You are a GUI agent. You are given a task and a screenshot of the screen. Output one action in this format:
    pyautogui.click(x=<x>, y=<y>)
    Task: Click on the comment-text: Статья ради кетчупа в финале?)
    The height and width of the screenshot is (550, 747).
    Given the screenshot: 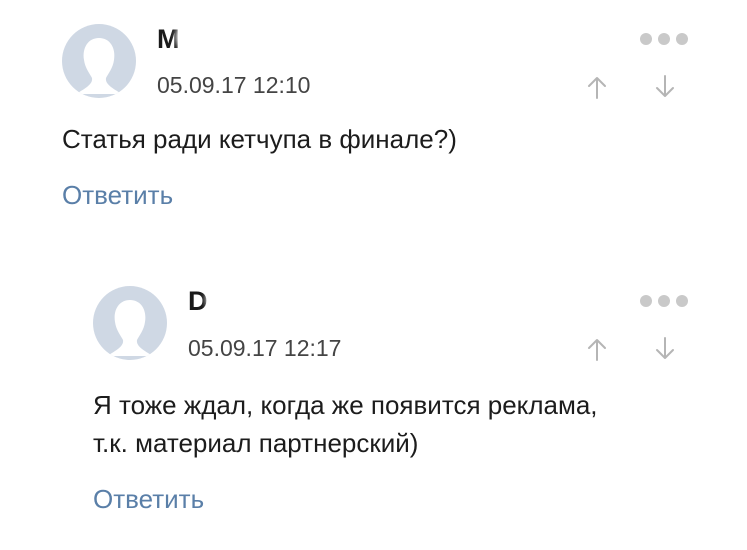 What is the action you would take?
    pyautogui.click(x=259, y=139)
    